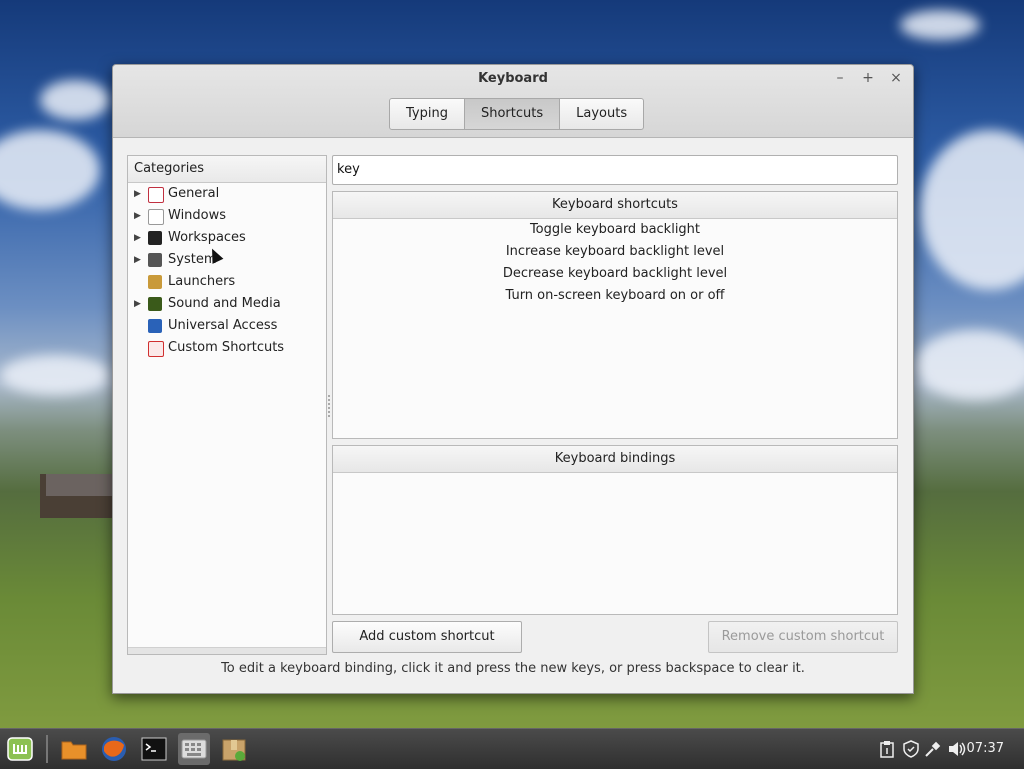 The width and height of the screenshot is (1024, 769). I want to click on barn-roof, so click(79, 485).